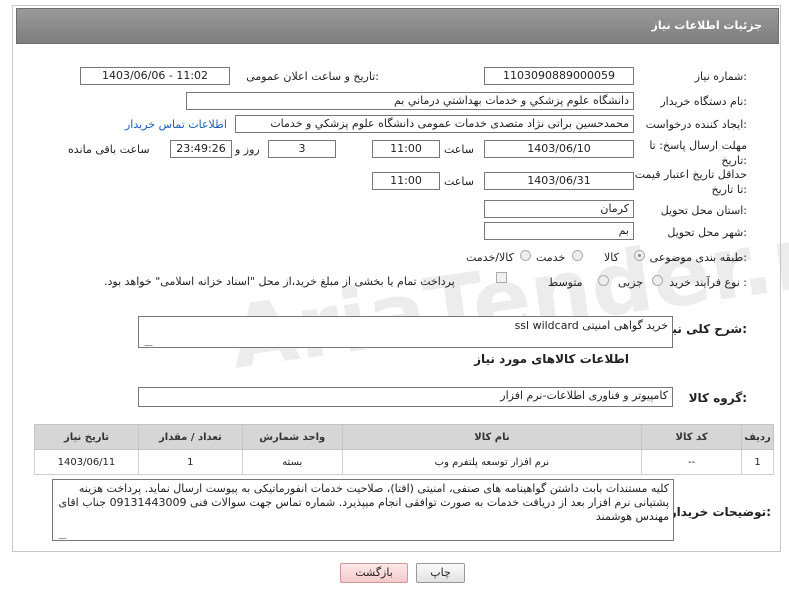 This screenshot has height=598, width=789. What do you see at coordinates (703, 210) in the screenshot?
I see `province-label: استان محل تحویل:` at bounding box center [703, 210].